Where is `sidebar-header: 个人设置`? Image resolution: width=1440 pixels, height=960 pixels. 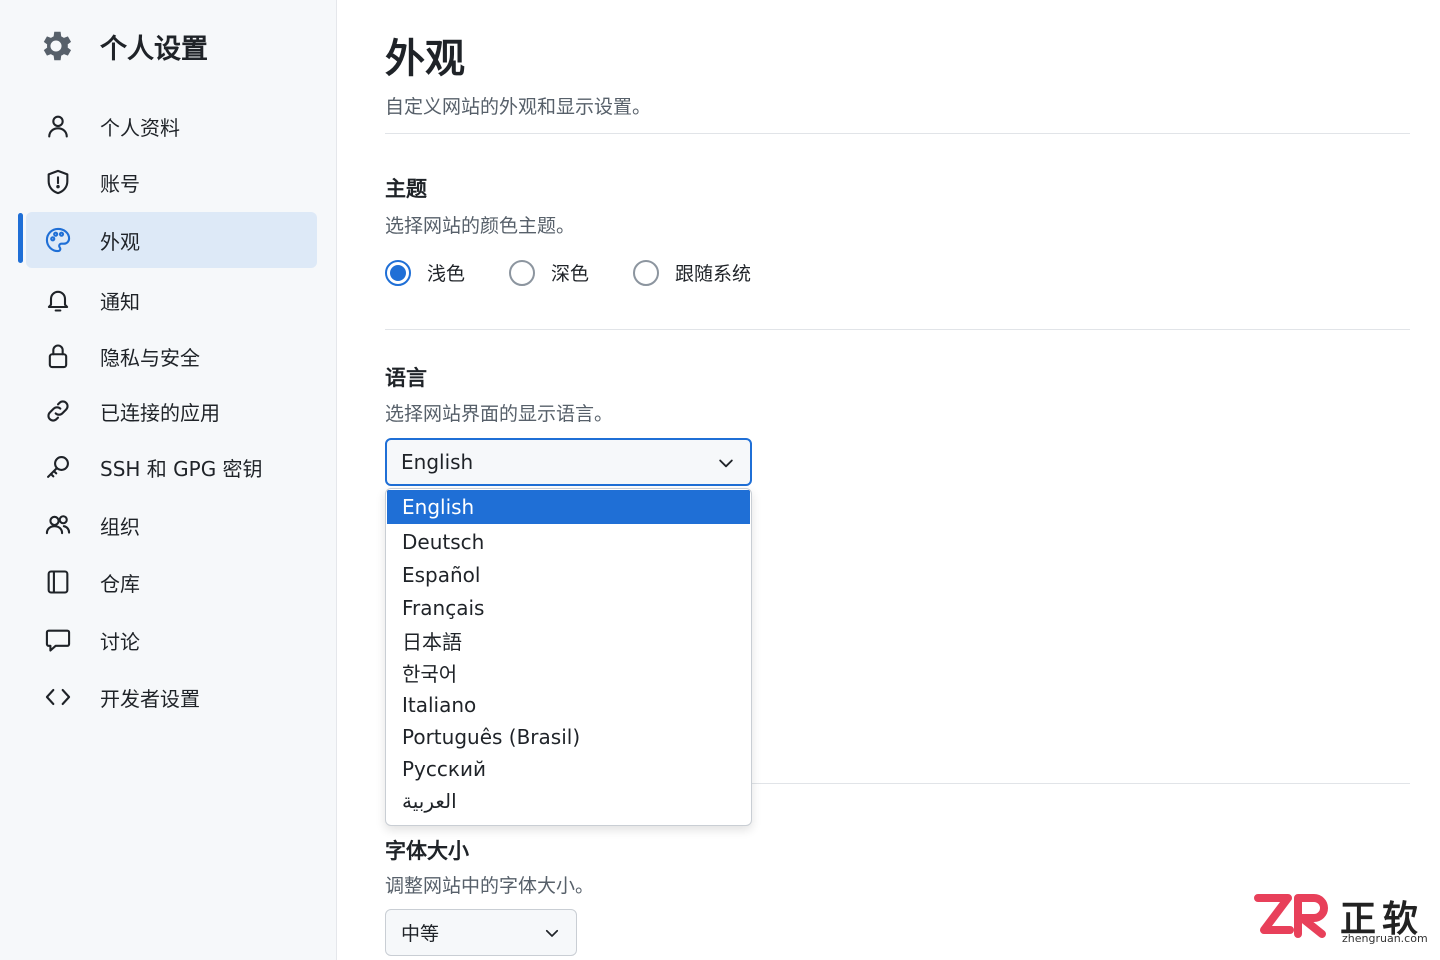
sidebar-header: 个人设置 is located at coordinates (122, 46).